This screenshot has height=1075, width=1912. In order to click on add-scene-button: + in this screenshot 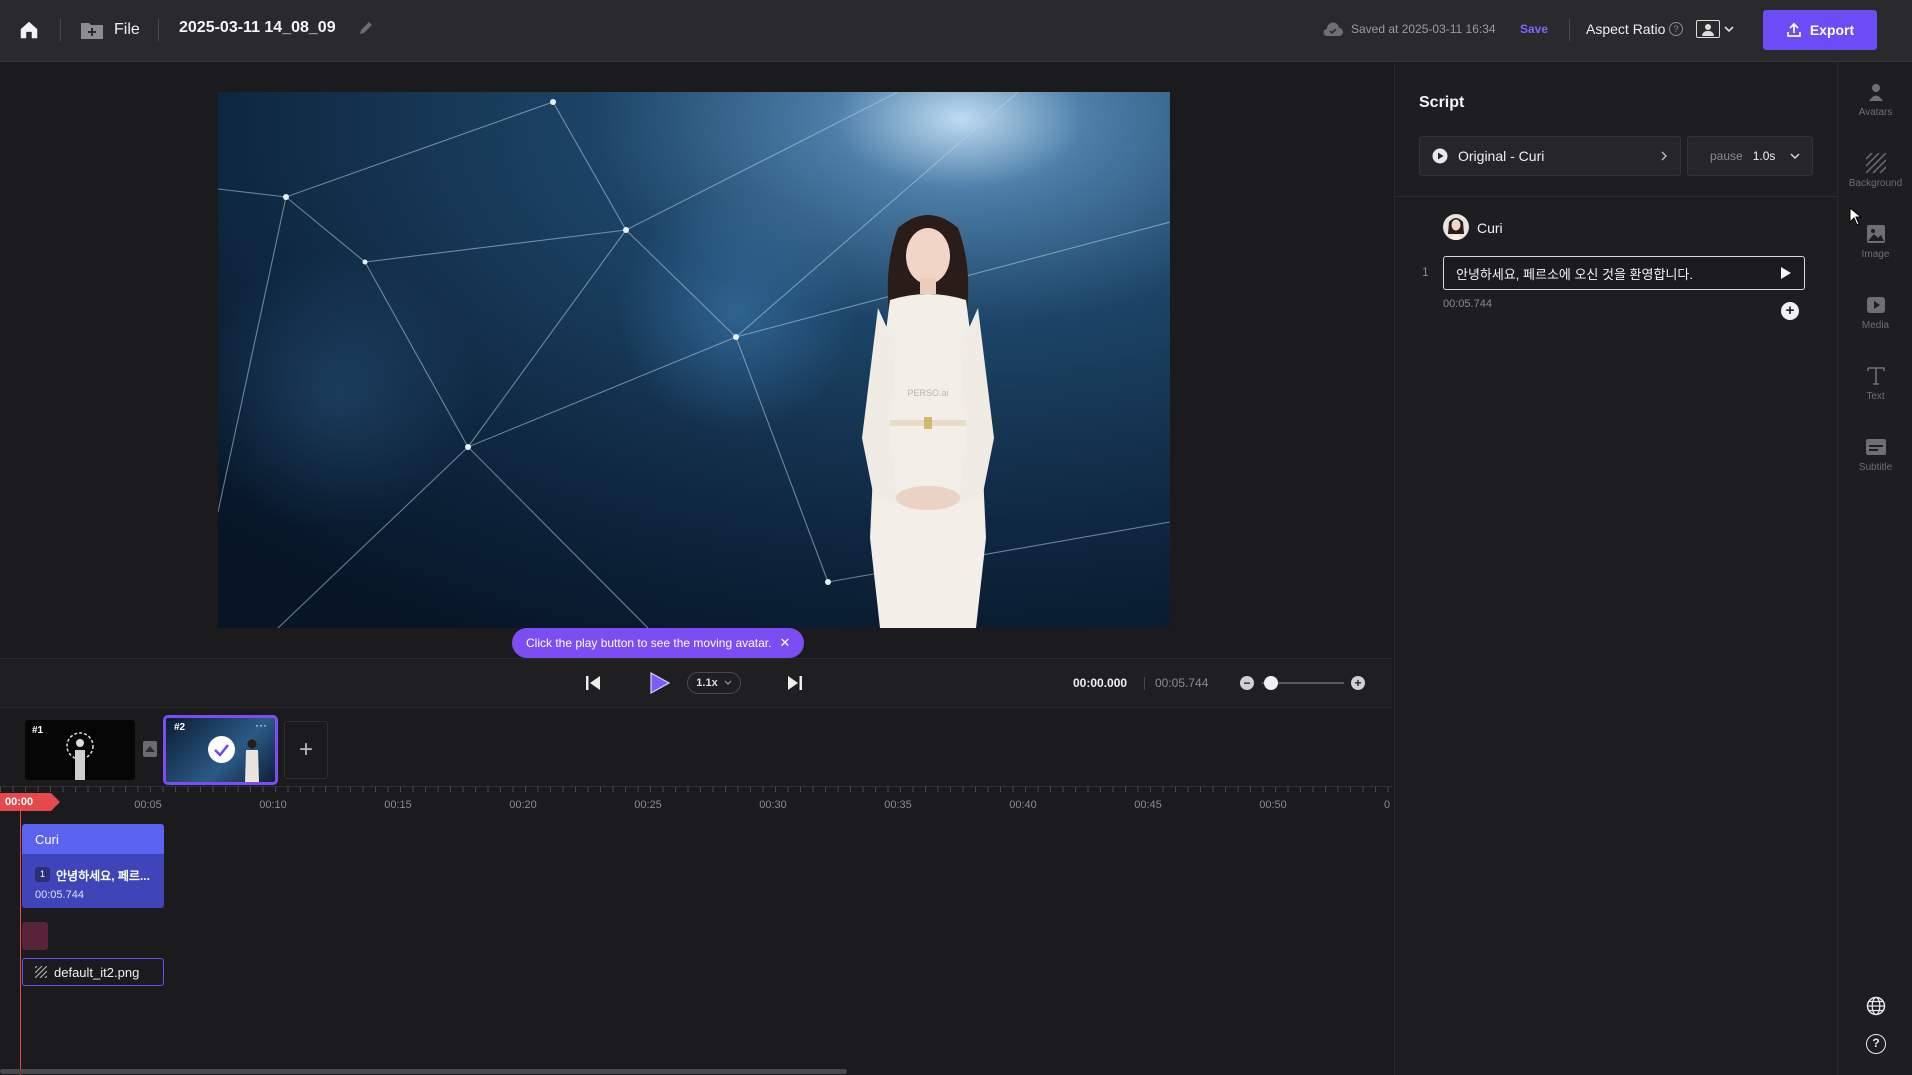, I will do `click(306, 750)`.